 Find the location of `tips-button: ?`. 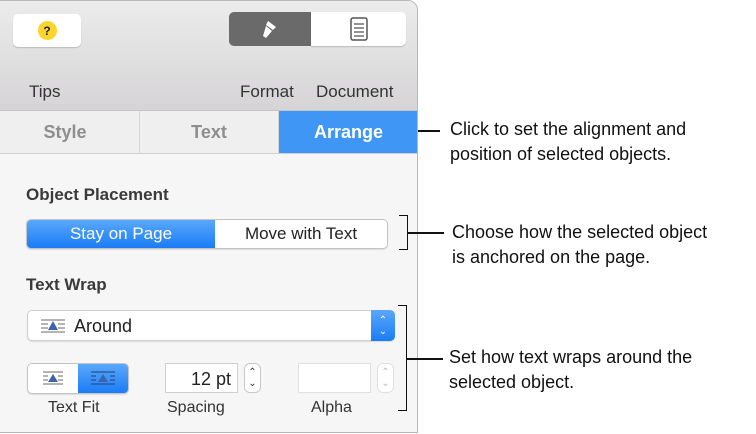

tips-button: ? is located at coordinates (47, 30).